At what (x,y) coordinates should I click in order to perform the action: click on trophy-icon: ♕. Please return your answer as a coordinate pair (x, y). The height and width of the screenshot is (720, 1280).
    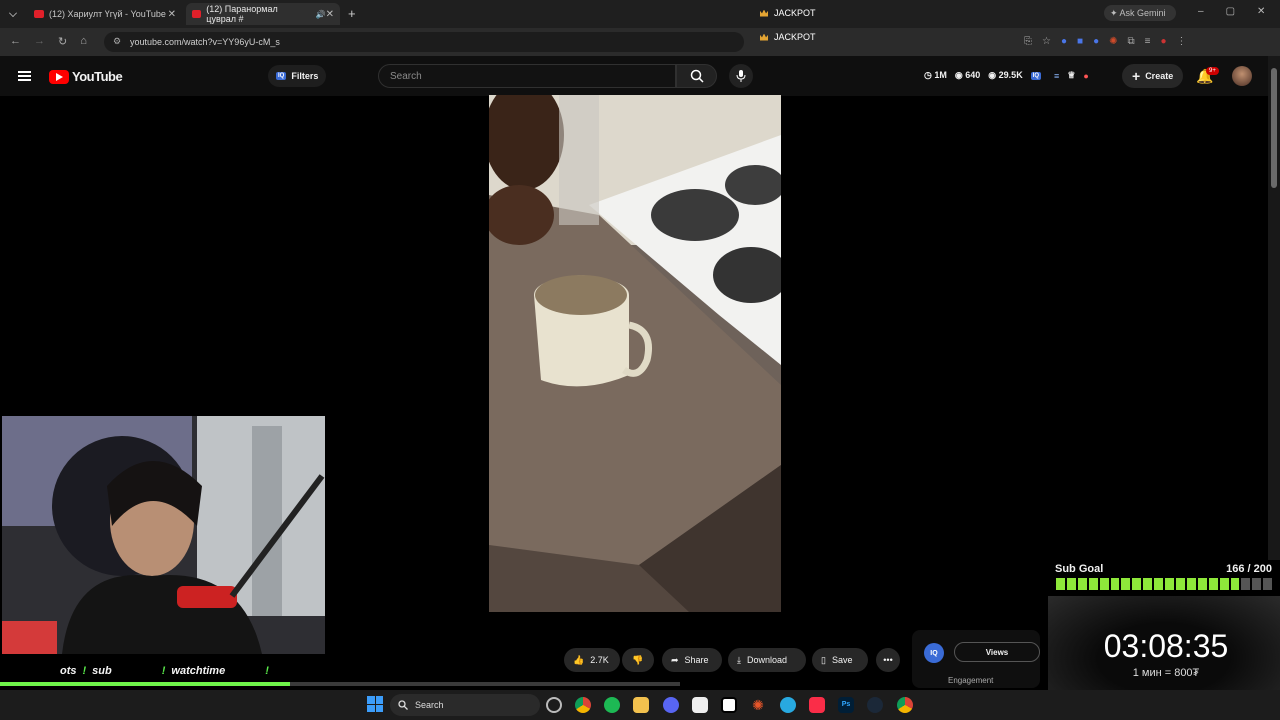
    Looking at the image, I should click on (1071, 75).